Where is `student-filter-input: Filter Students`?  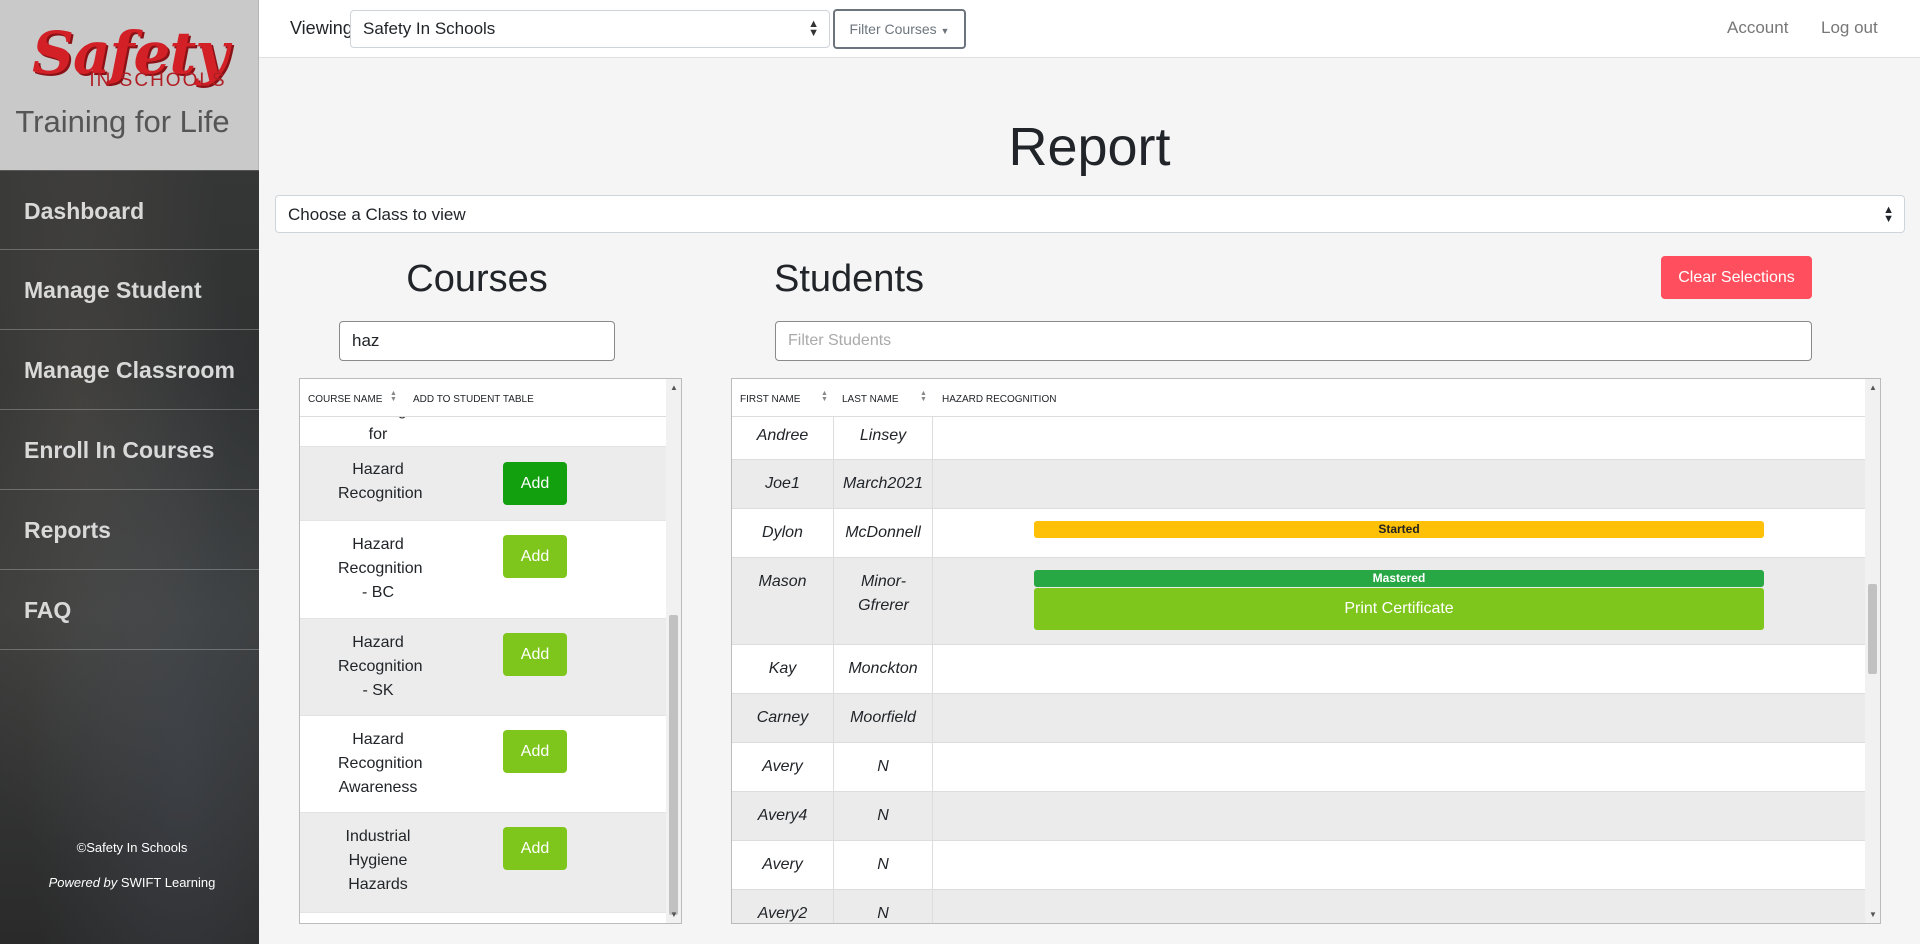
student-filter-input: Filter Students is located at coordinates (1293, 341).